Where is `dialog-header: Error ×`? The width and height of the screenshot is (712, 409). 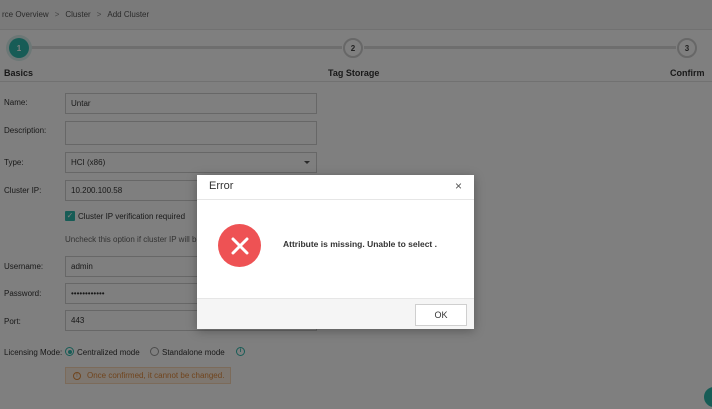
dialog-header: Error × is located at coordinates (335, 187).